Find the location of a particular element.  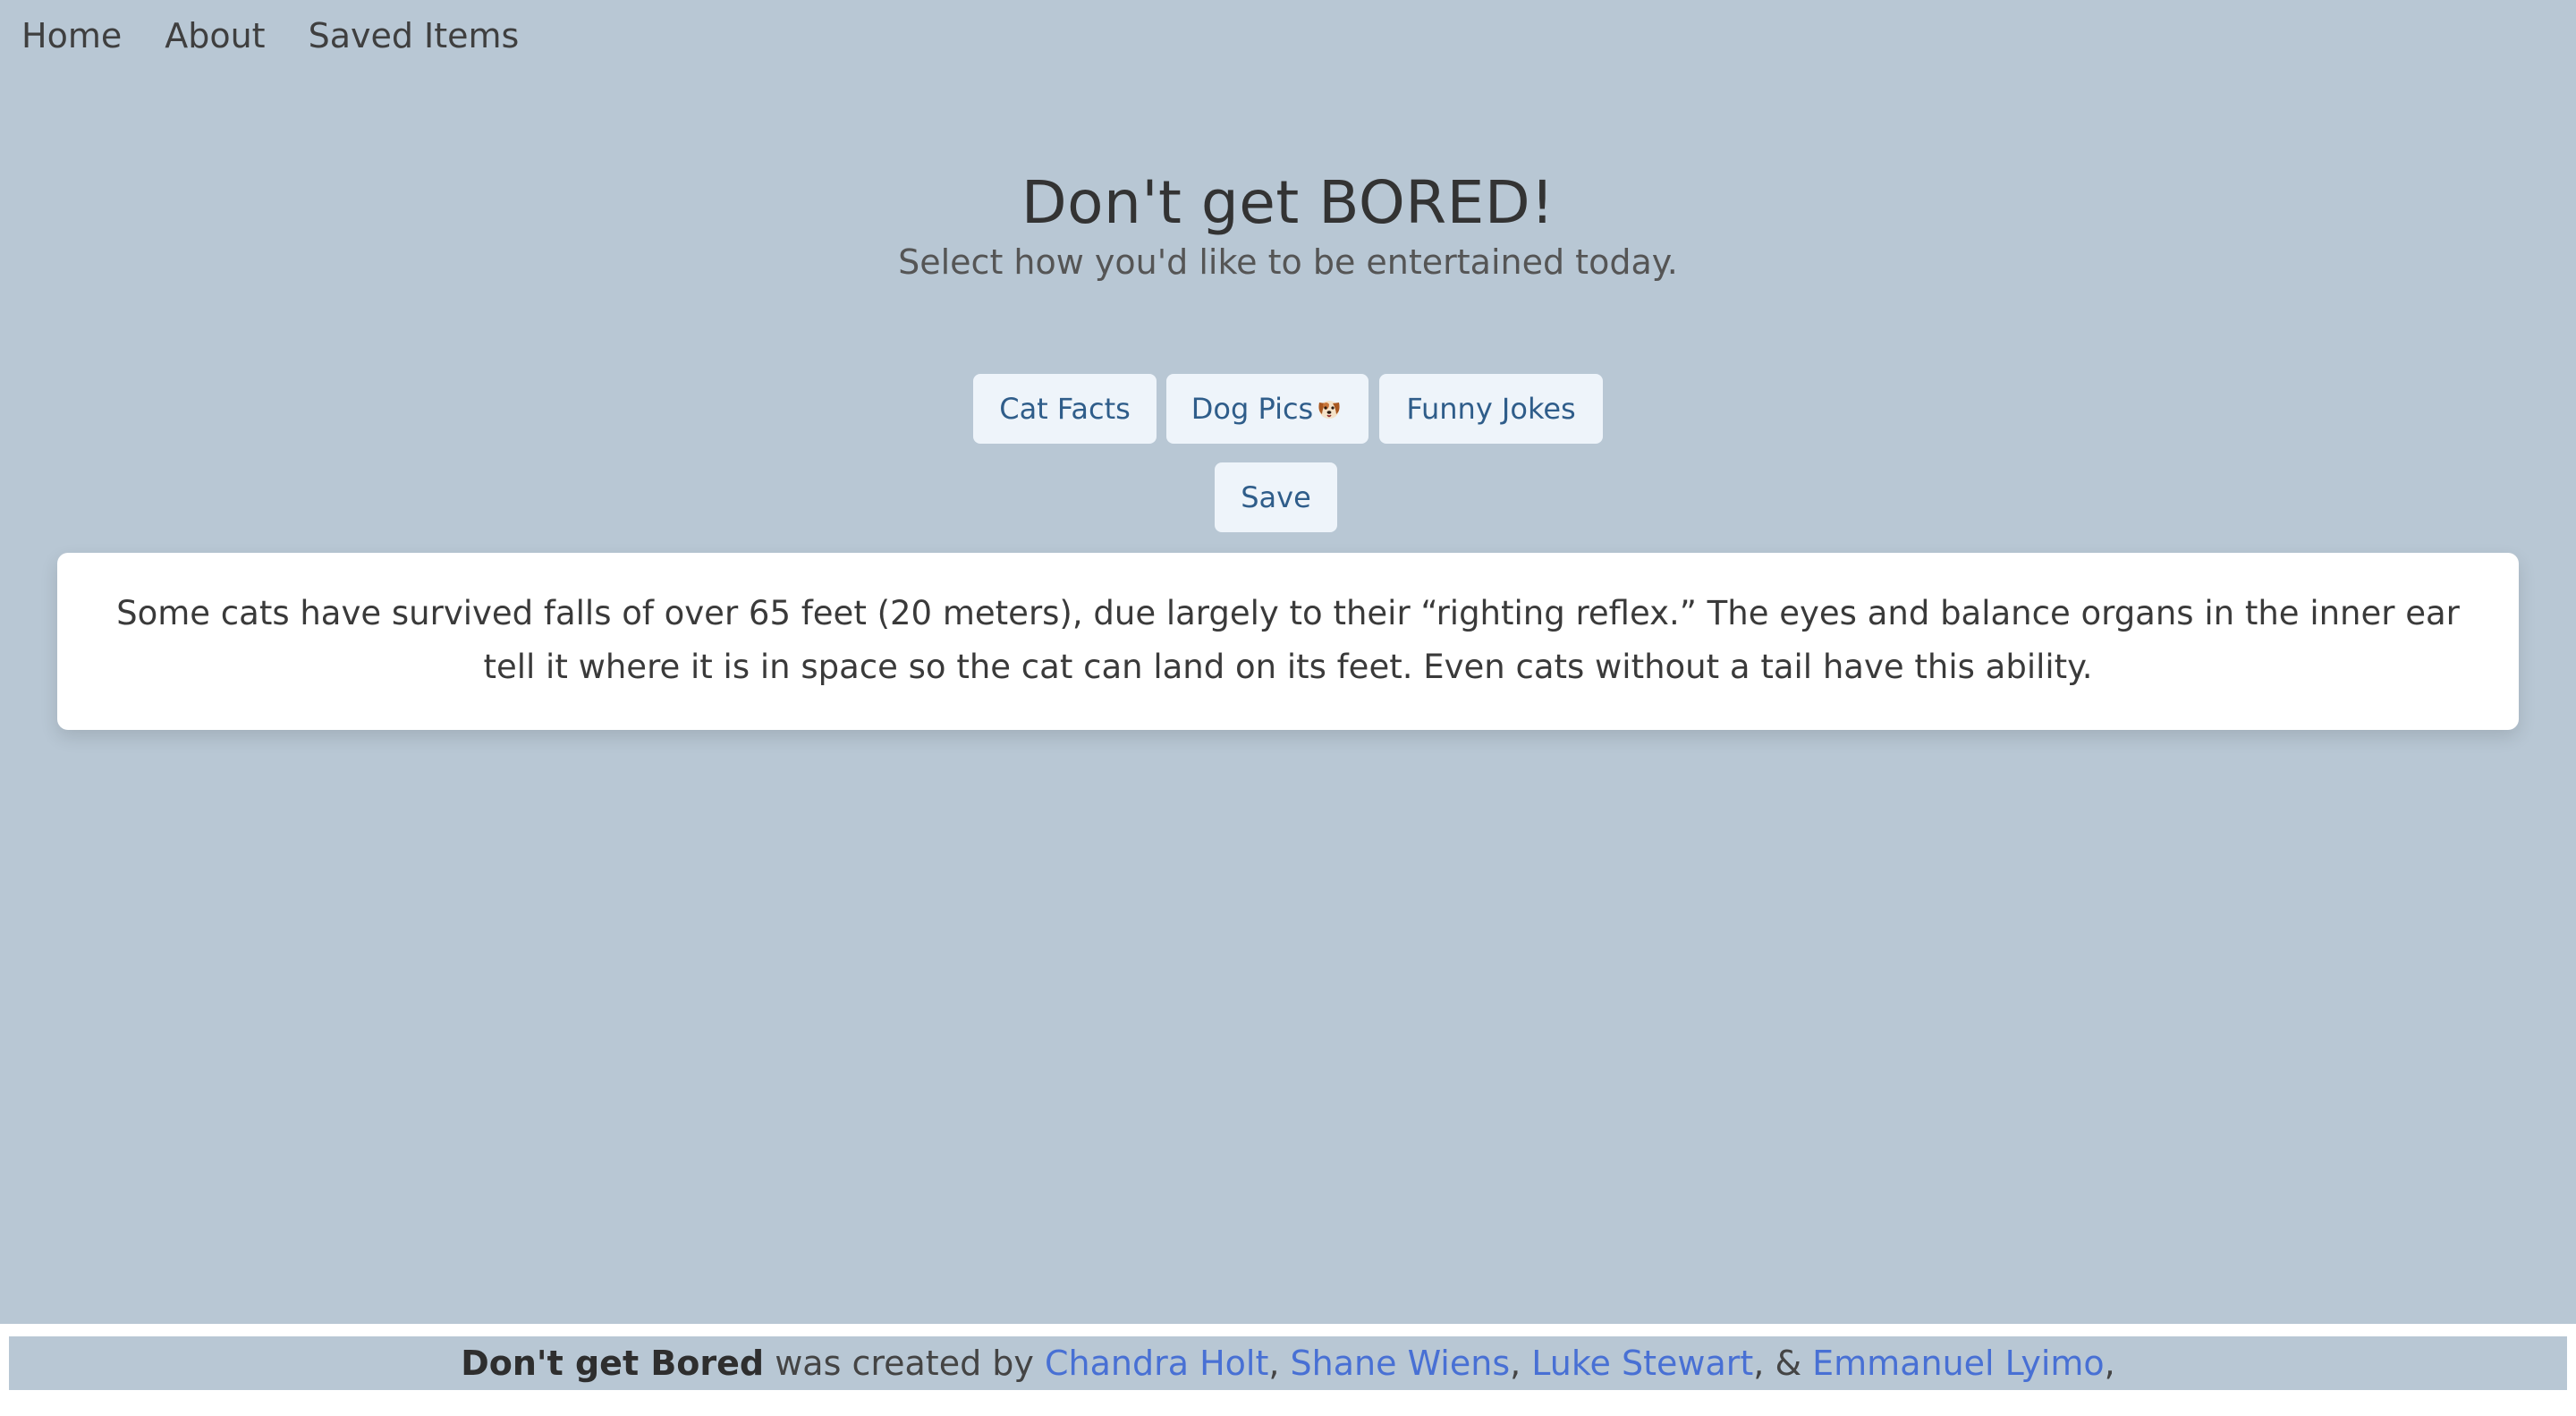

funny-jokes-button: Funny Jokes is located at coordinates (1491, 409).